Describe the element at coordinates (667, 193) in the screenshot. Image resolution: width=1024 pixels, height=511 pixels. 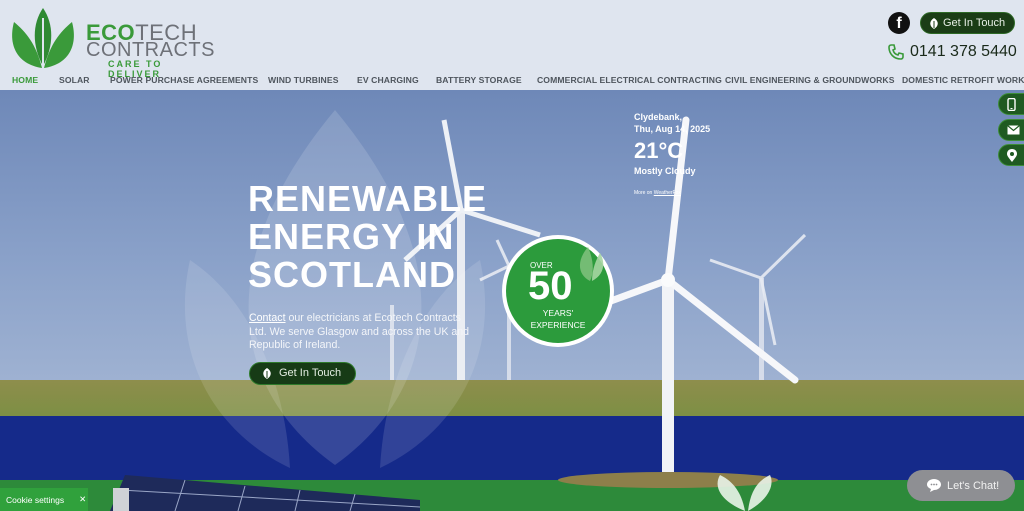
I see `weather-more-link: WeatherFox` at that location.